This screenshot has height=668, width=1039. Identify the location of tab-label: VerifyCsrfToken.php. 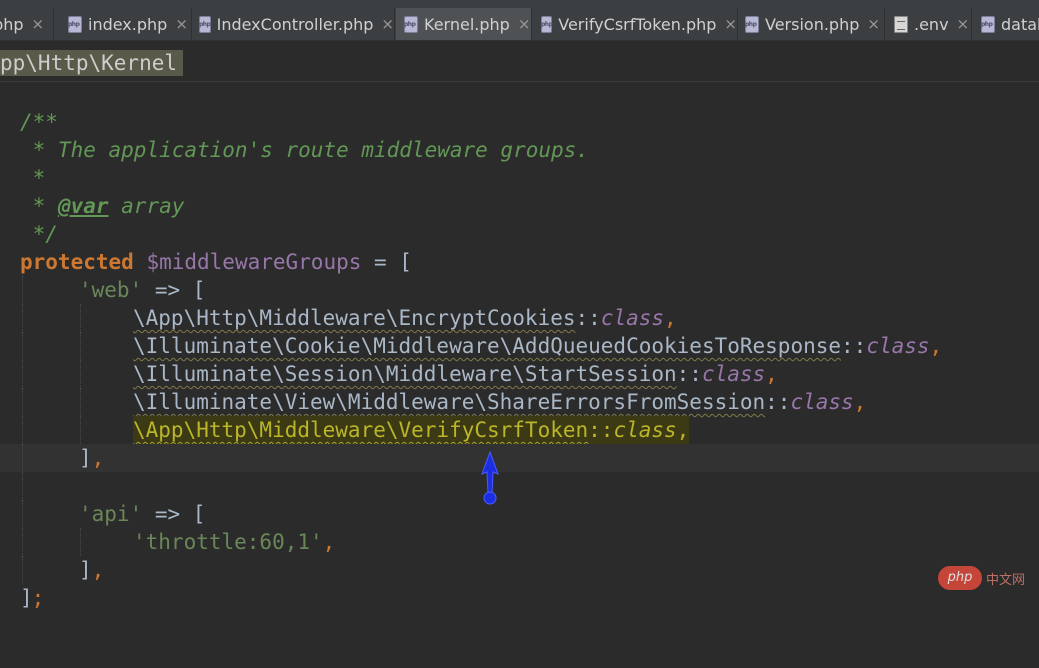
(637, 24).